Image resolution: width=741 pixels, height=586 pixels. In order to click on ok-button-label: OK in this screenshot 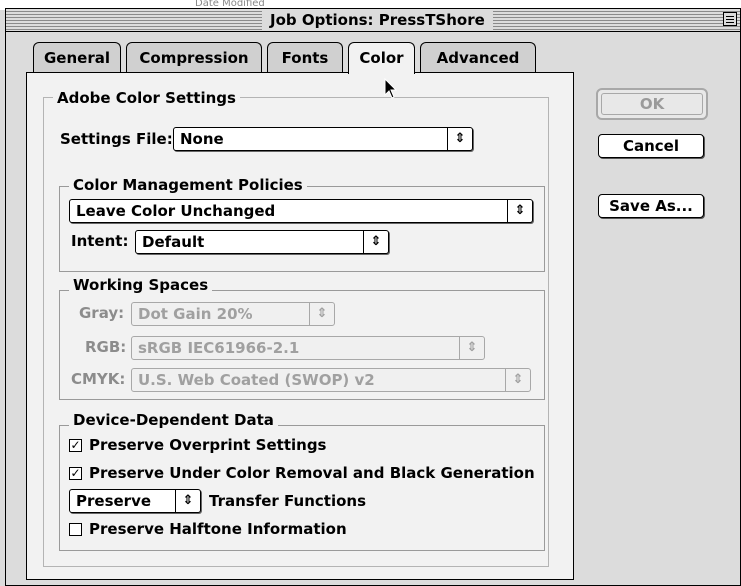, I will do `click(652, 104)`.